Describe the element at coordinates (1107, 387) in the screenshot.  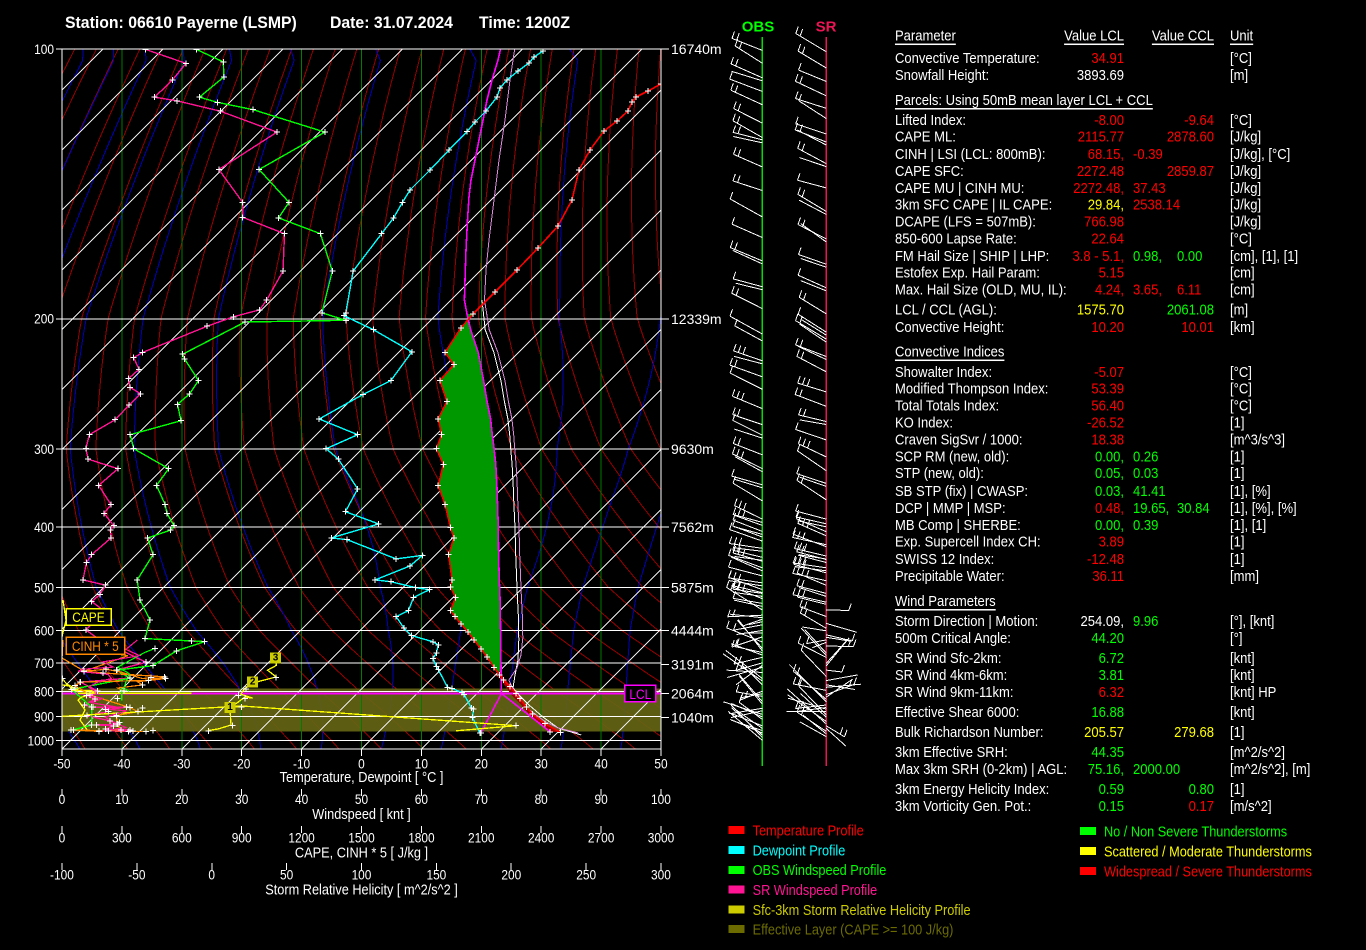
I see `svg-text: 53.39` at that location.